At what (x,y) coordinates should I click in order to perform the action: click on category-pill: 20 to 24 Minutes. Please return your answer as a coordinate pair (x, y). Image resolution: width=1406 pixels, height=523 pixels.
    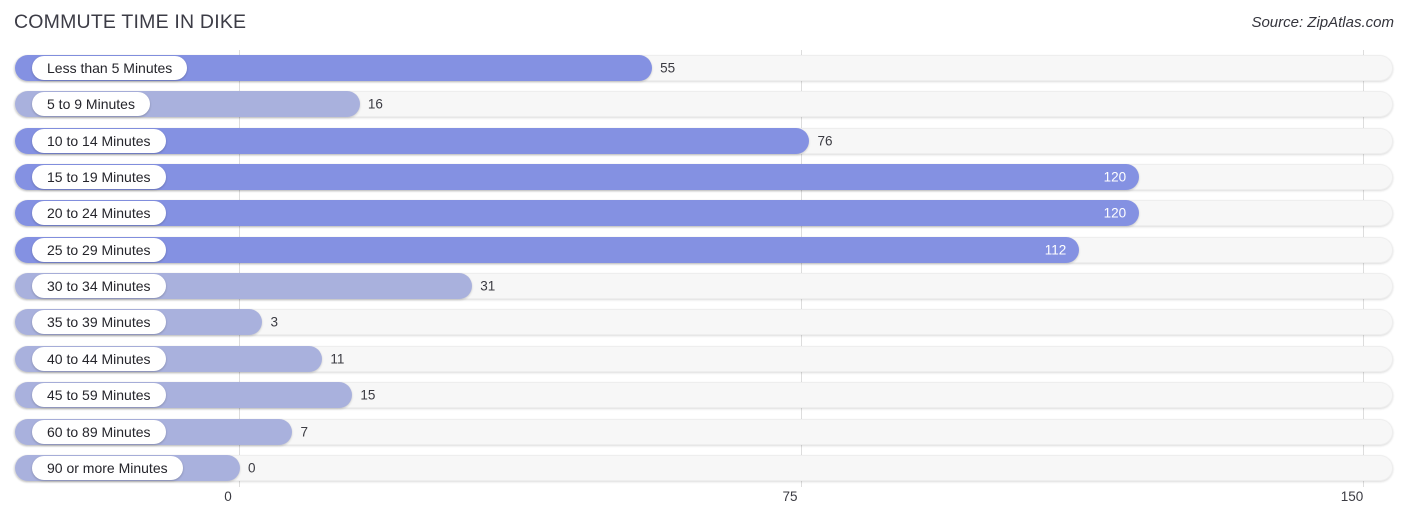
    Looking at the image, I should click on (99, 213).